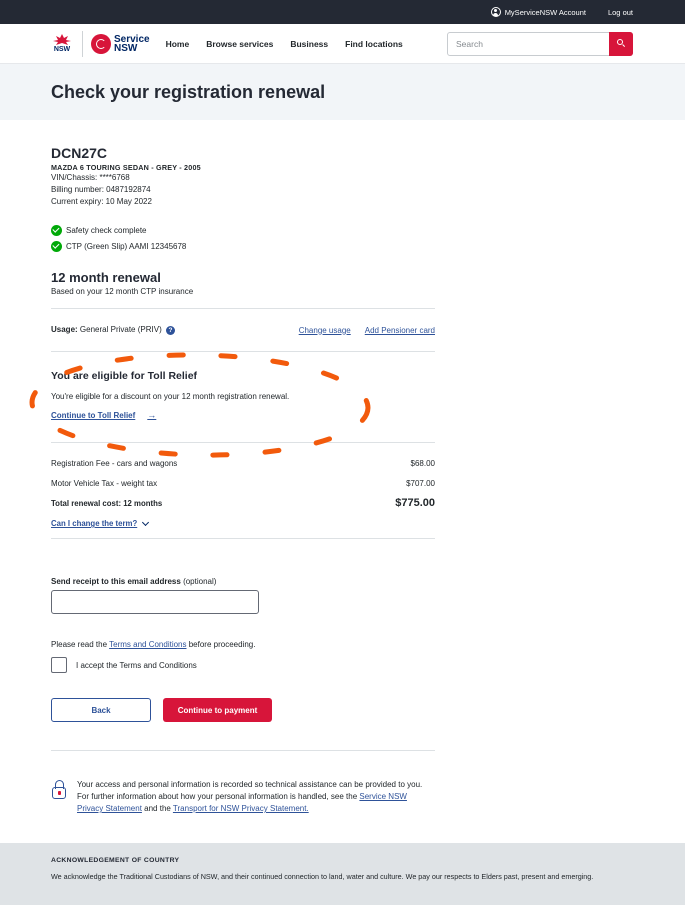 This screenshot has height=905, width=685. I want to click on usage-links: Change usage Add Pensioner card, so click(367, 330).